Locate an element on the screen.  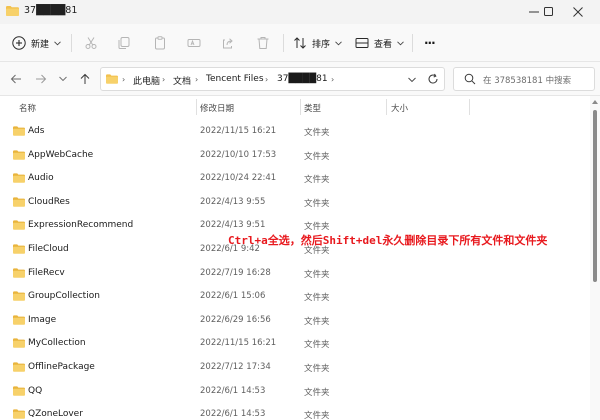
vertical-scrollbar is located at coordinates (595, 258).